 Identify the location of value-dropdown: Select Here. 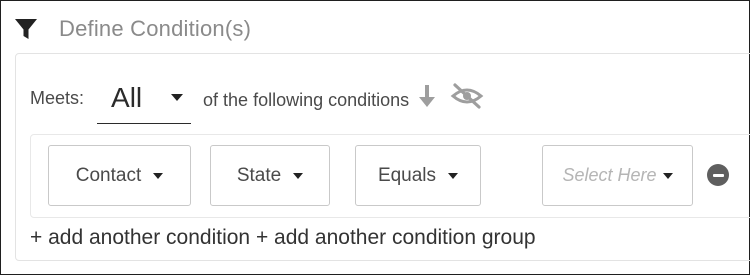
(617, 175).